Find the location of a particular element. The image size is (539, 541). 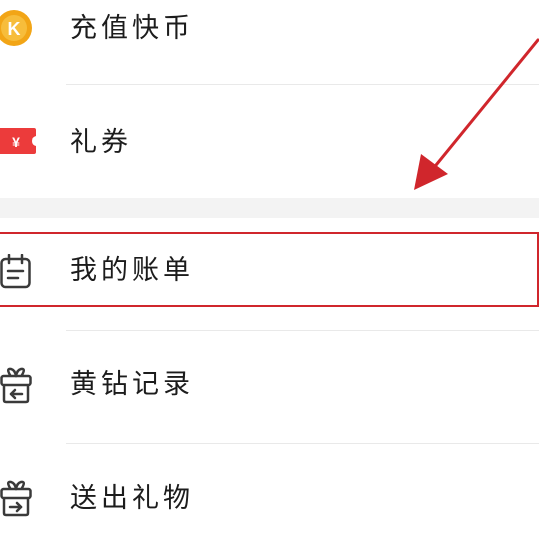

menu-item-label: 我的账单 is located at coordinates (132, 270).